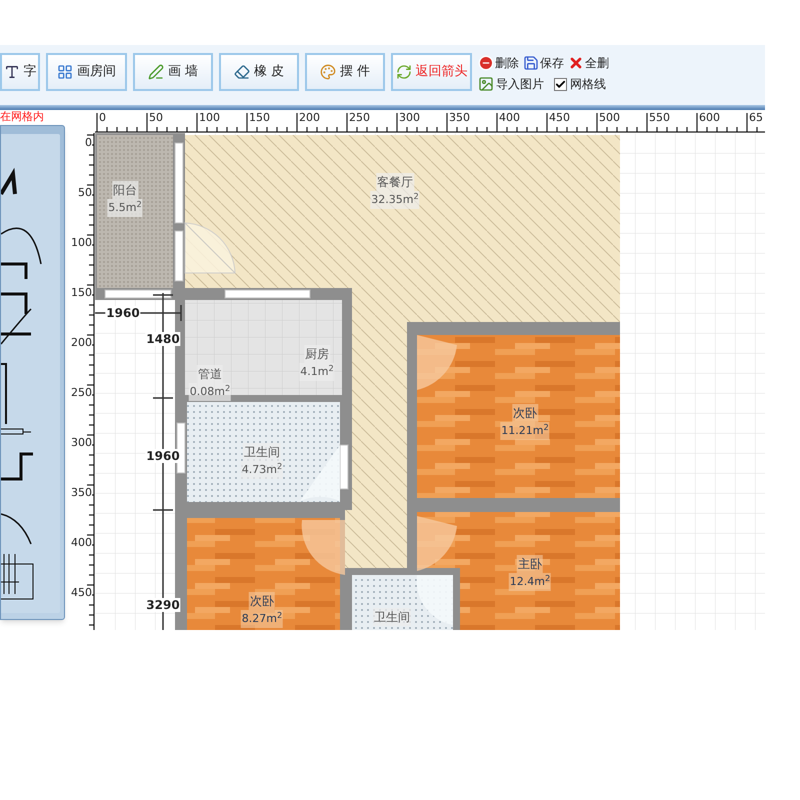 The image size is (800, 800). What do you see at coordinates (125, 190) in the screenshot?
I see `room-name: 阳台` at bounding box center [125, 190].